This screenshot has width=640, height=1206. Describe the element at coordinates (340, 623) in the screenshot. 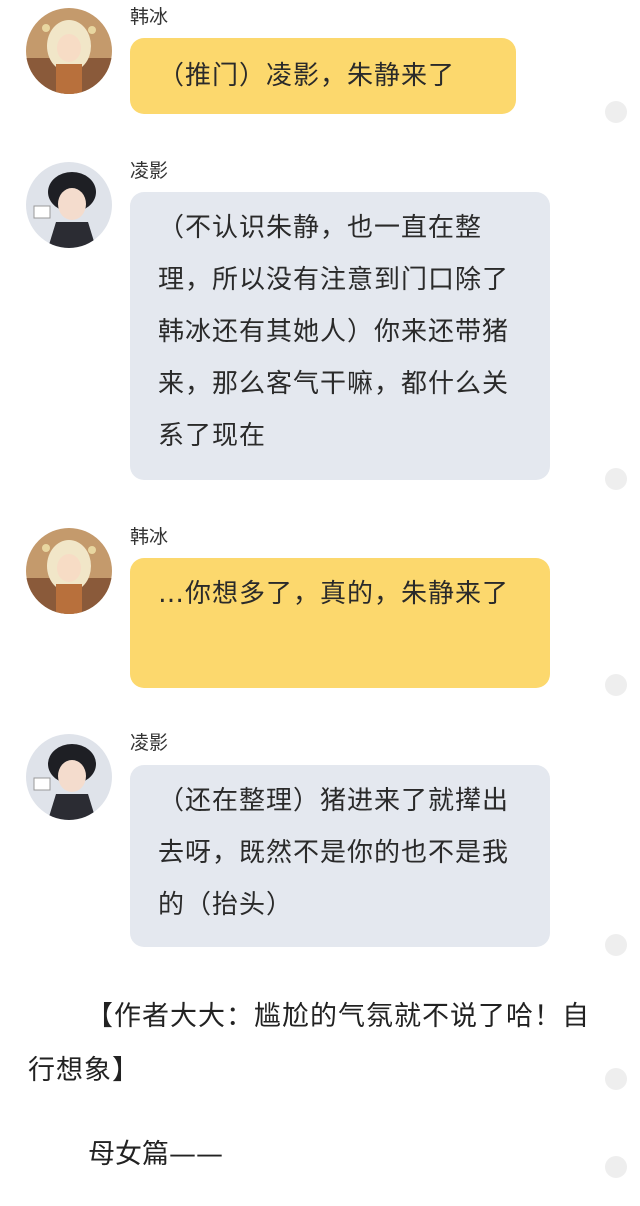

I see `message-bubble: …你想多了，真的，朱静来了` at that location.